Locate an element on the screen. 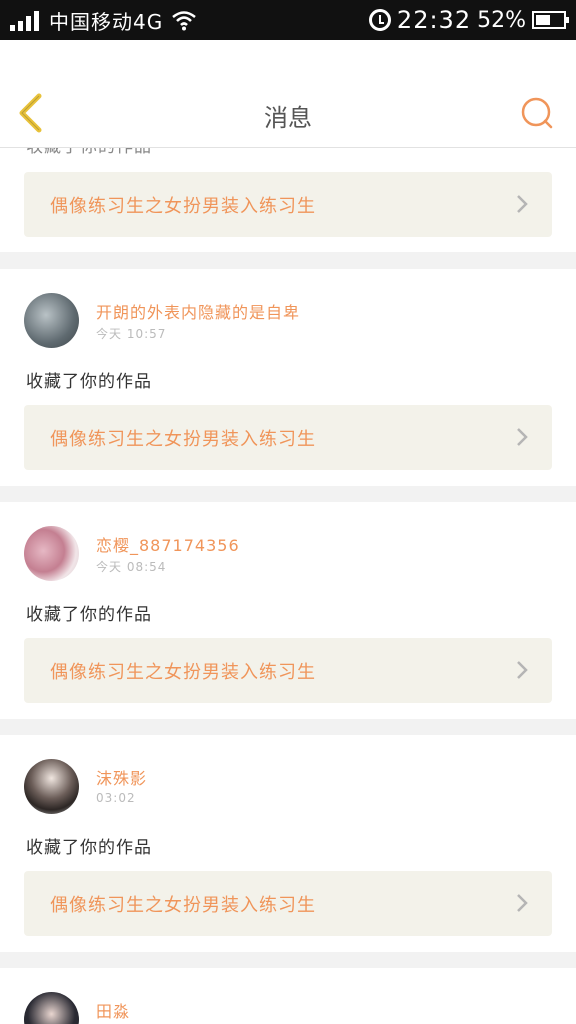 Image resolution: width=576 pixels, height=1024 pixels. status-bar: 中国移动4G 22:32 52% is located at coordinates (288, 20).